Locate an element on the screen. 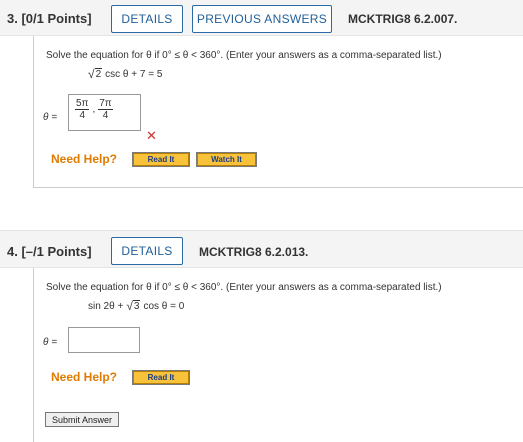 The height and width of the screenshot is (442, 523). details-button-q3: DETAILS is located at coordinates (147, 19).